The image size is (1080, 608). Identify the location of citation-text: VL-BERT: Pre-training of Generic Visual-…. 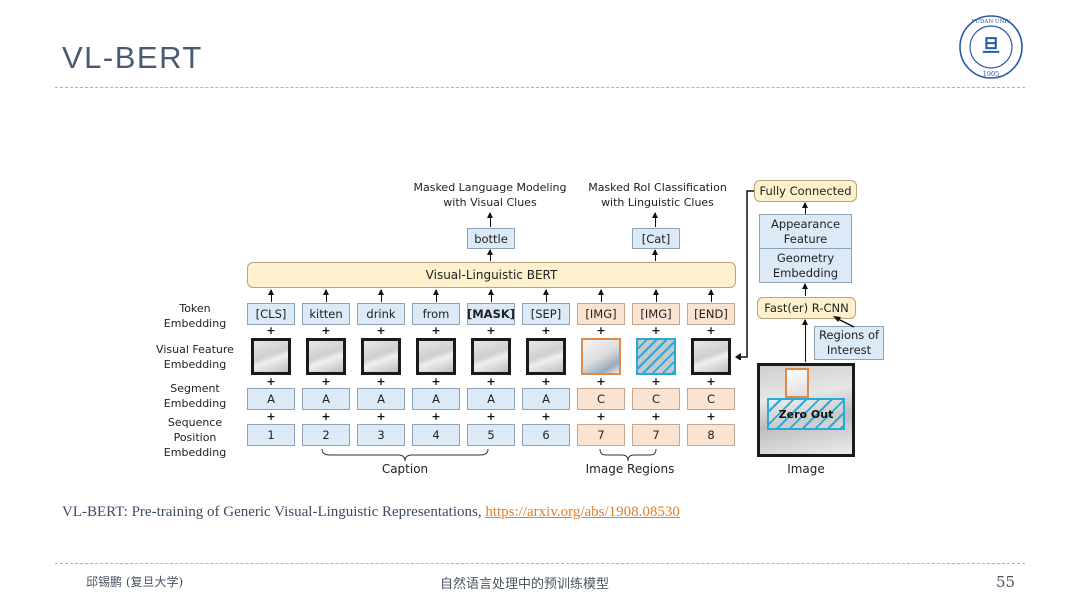
(274, 512).